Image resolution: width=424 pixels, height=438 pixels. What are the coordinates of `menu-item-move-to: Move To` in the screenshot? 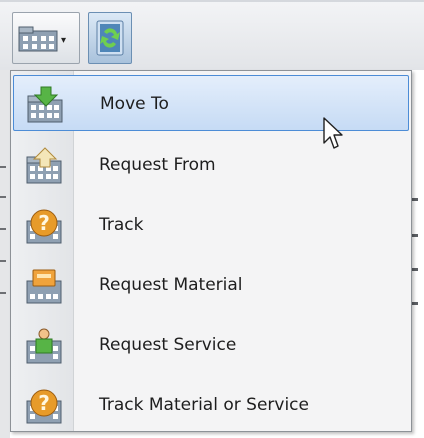 It's located at (211, 103).